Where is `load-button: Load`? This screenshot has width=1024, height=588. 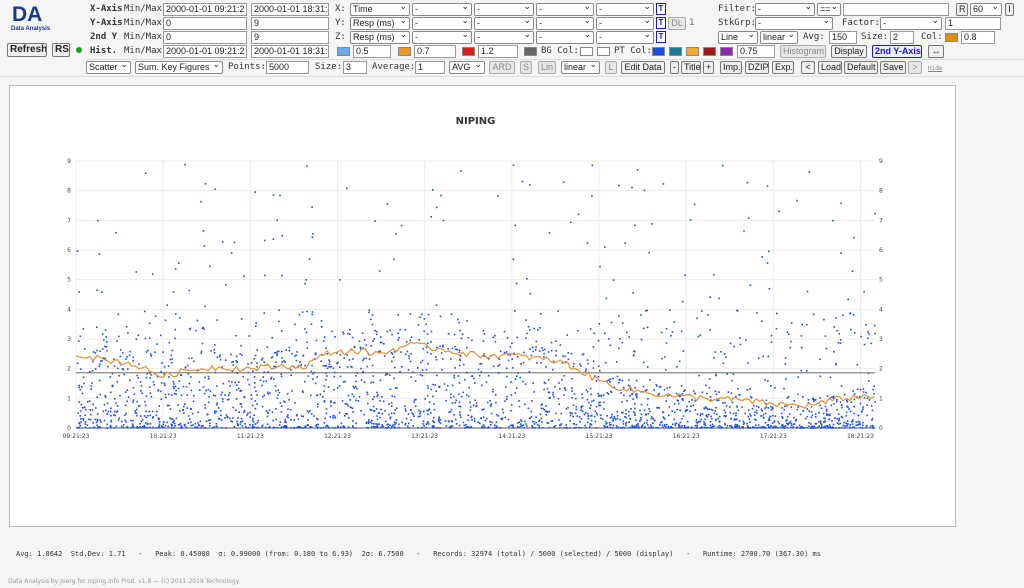 load-button: Load is located at coordinates (830, 67).